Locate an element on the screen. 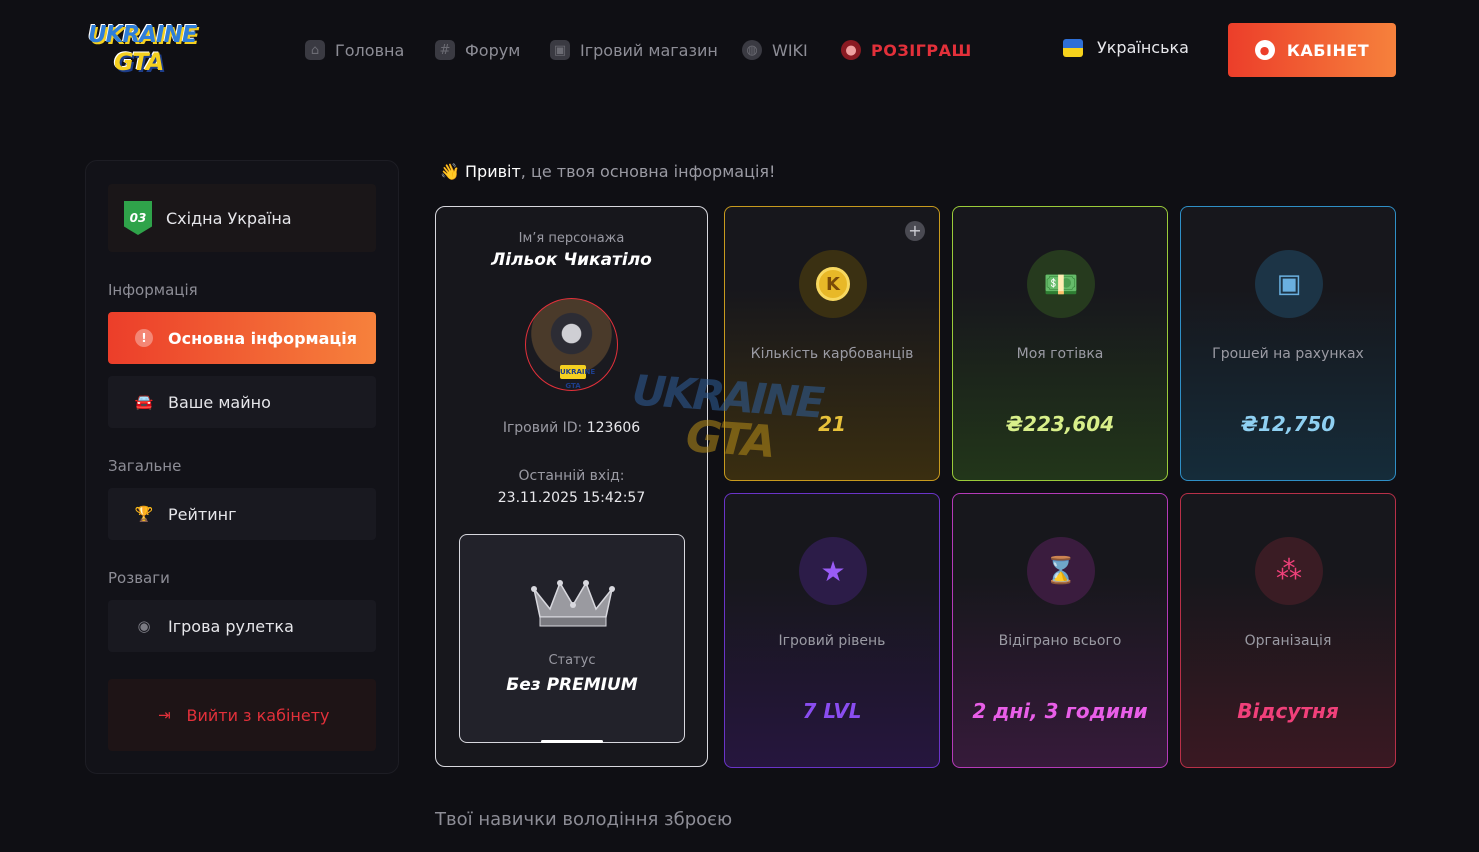 This screenshot has width=1479, height=852. stat-card-bank: ▣ Грошей на рахунках ₴12,750 is located at coordinates (1288, 343).